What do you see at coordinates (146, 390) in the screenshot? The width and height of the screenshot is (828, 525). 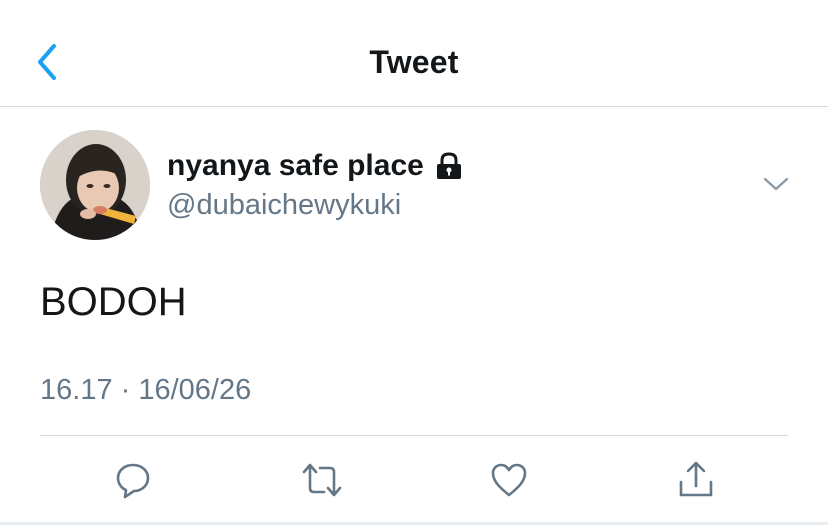 I see `tweet-timestamp: 16.17 · 16/06/26` at bounding box center [146, 390].